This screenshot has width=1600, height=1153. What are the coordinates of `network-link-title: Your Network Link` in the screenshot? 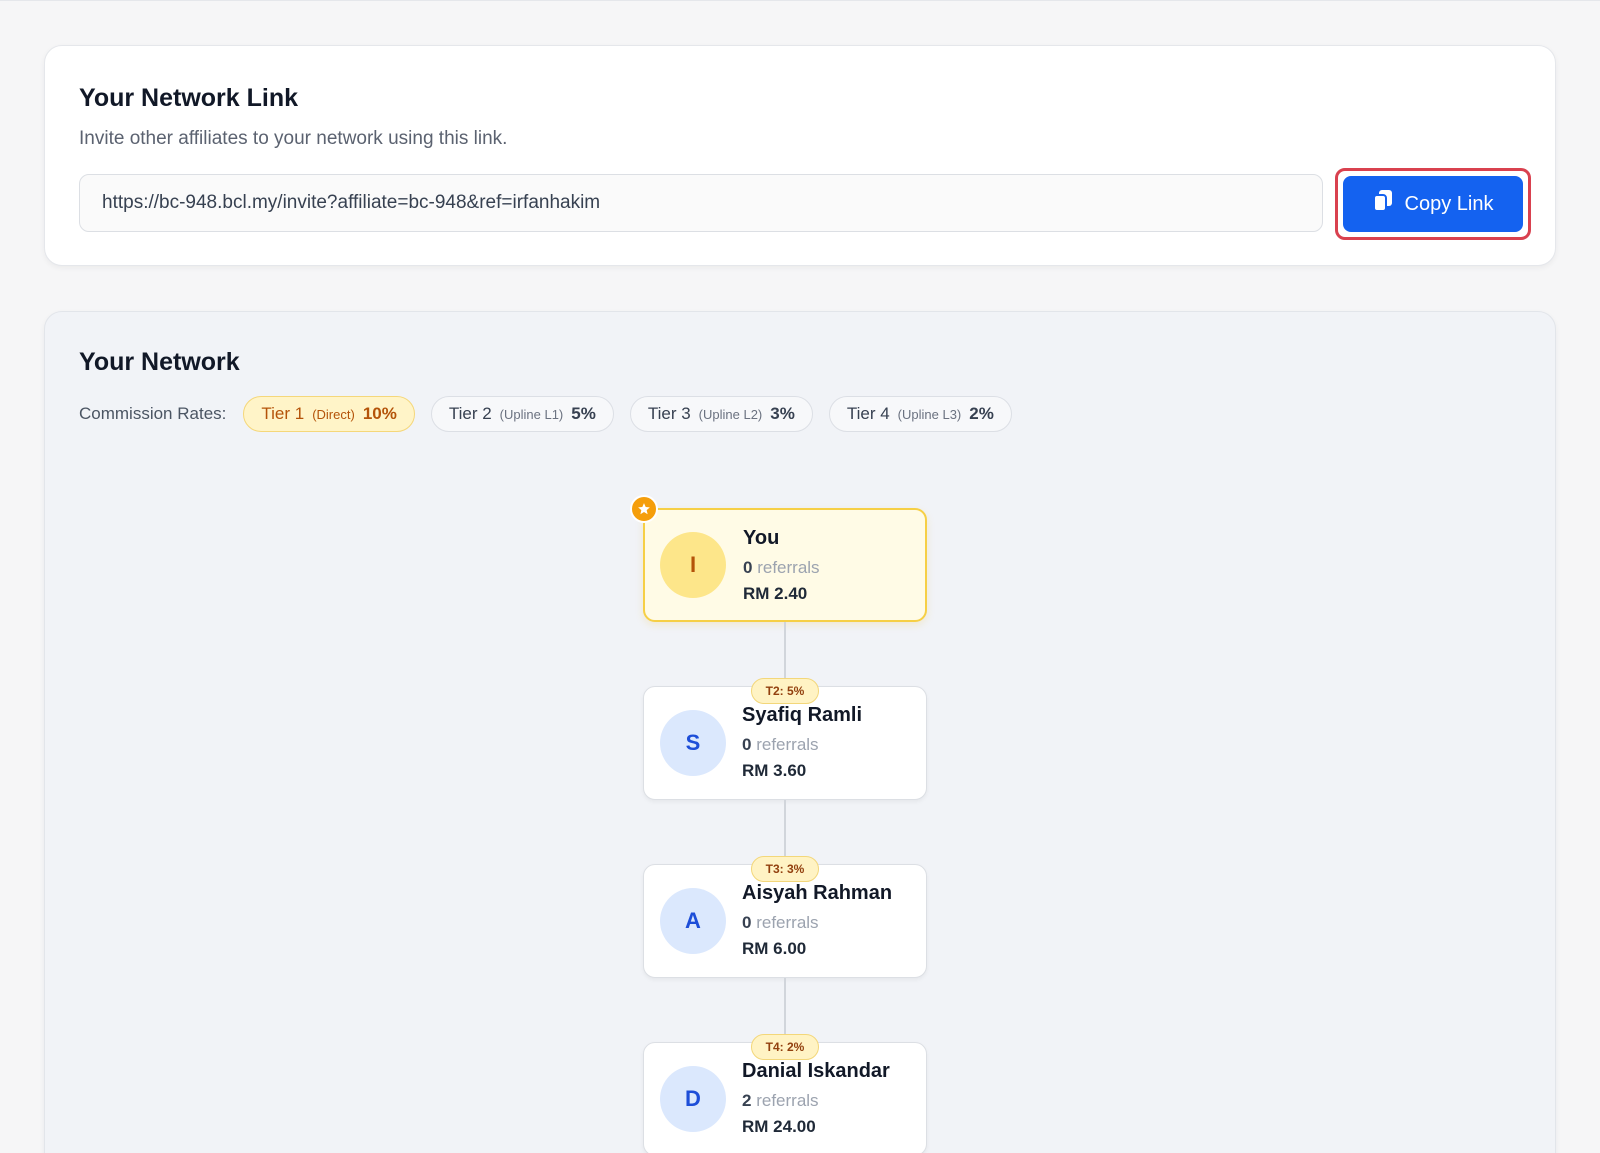 It's located at (189, 98).